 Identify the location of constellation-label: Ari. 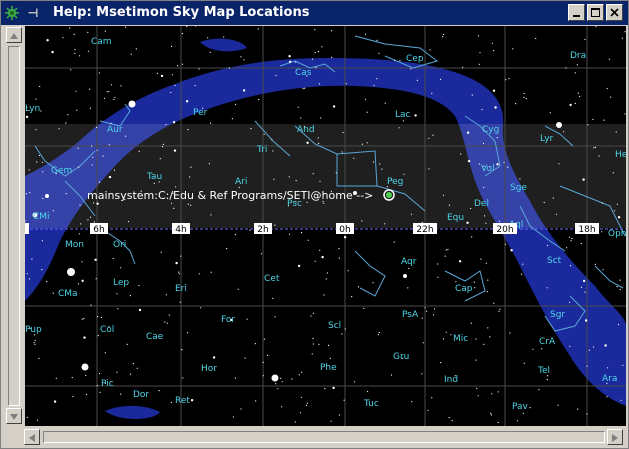
(241, 182).